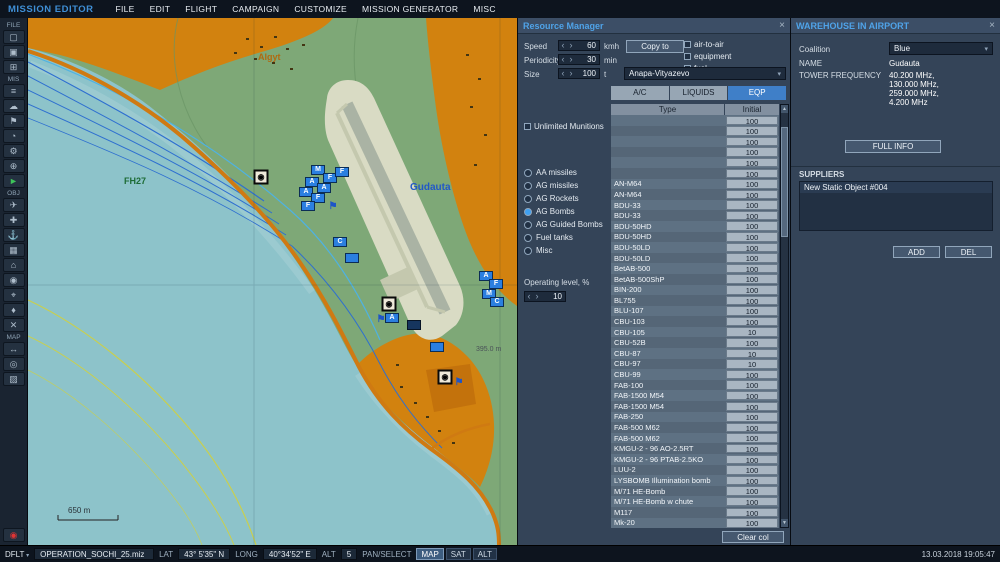  Describe the element at coordinates (695, 215) in the screenshot. I see `table-row: BDU-33 100` at that location.